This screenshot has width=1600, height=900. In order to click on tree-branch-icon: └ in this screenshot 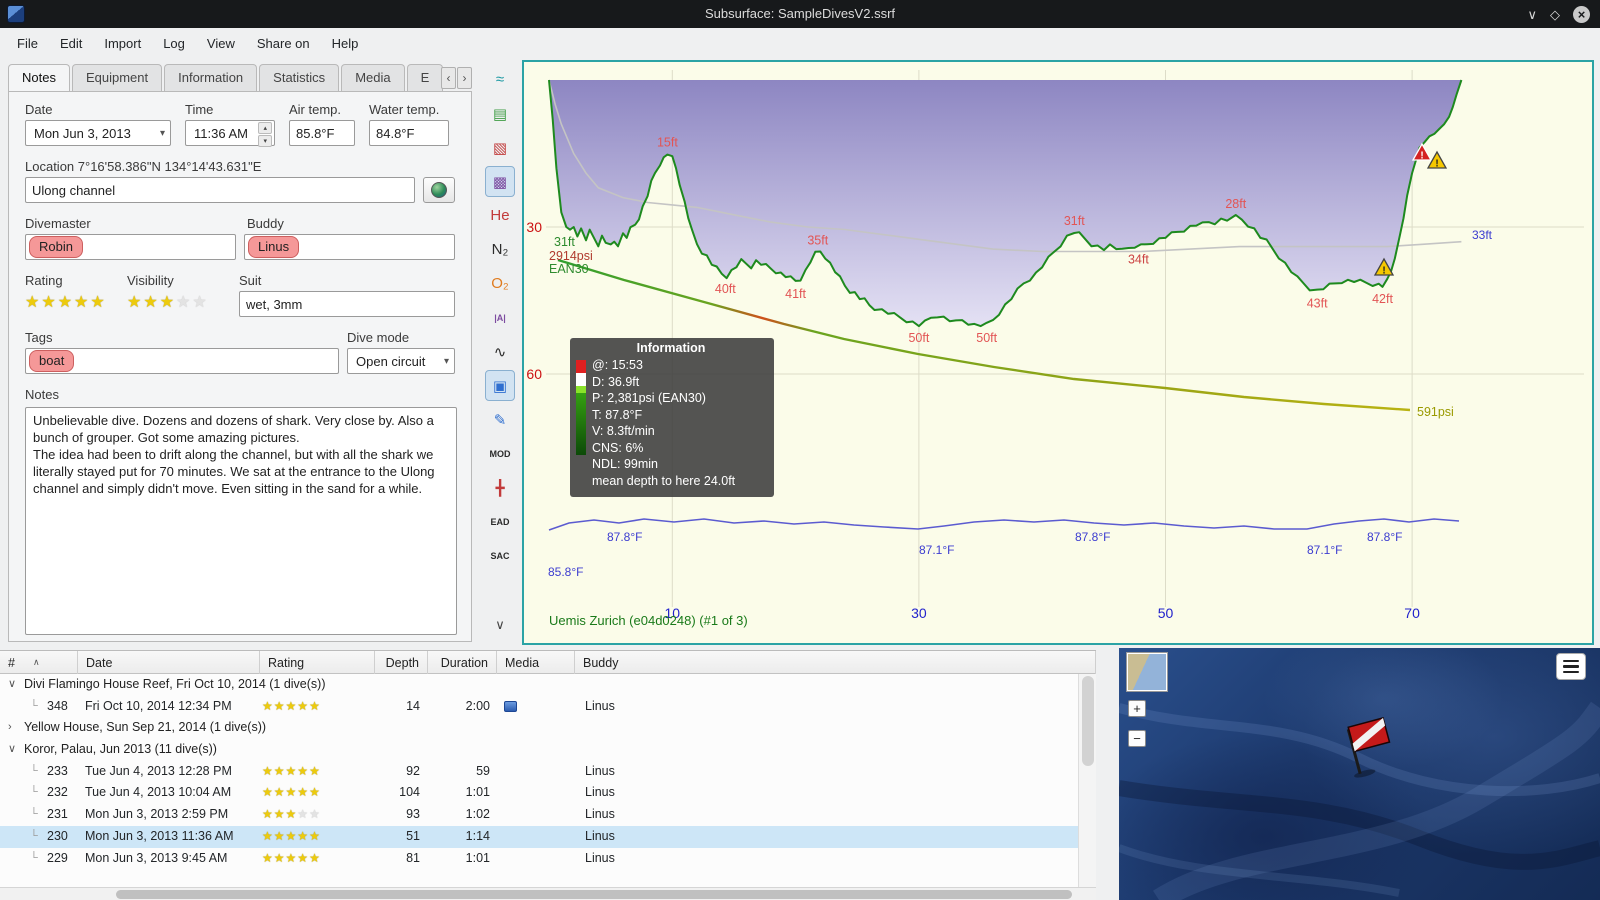, I will do `click(34, 835)`.